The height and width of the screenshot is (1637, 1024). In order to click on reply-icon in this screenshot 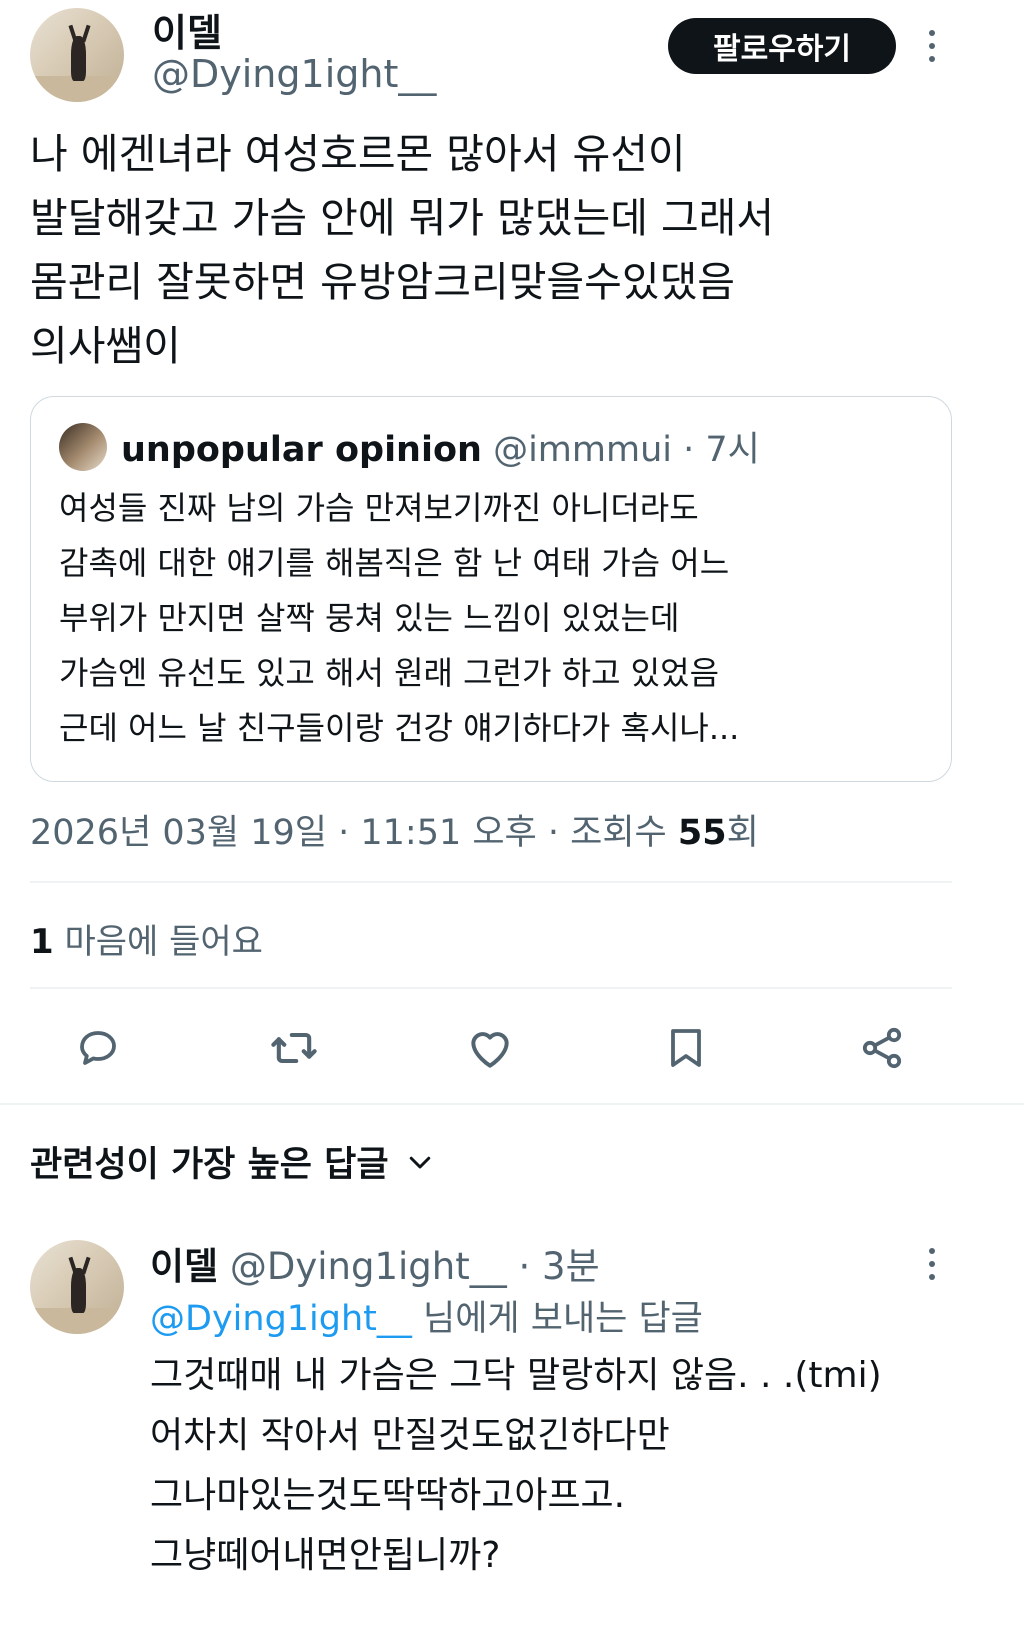, I will do `click(98, 1048)`.